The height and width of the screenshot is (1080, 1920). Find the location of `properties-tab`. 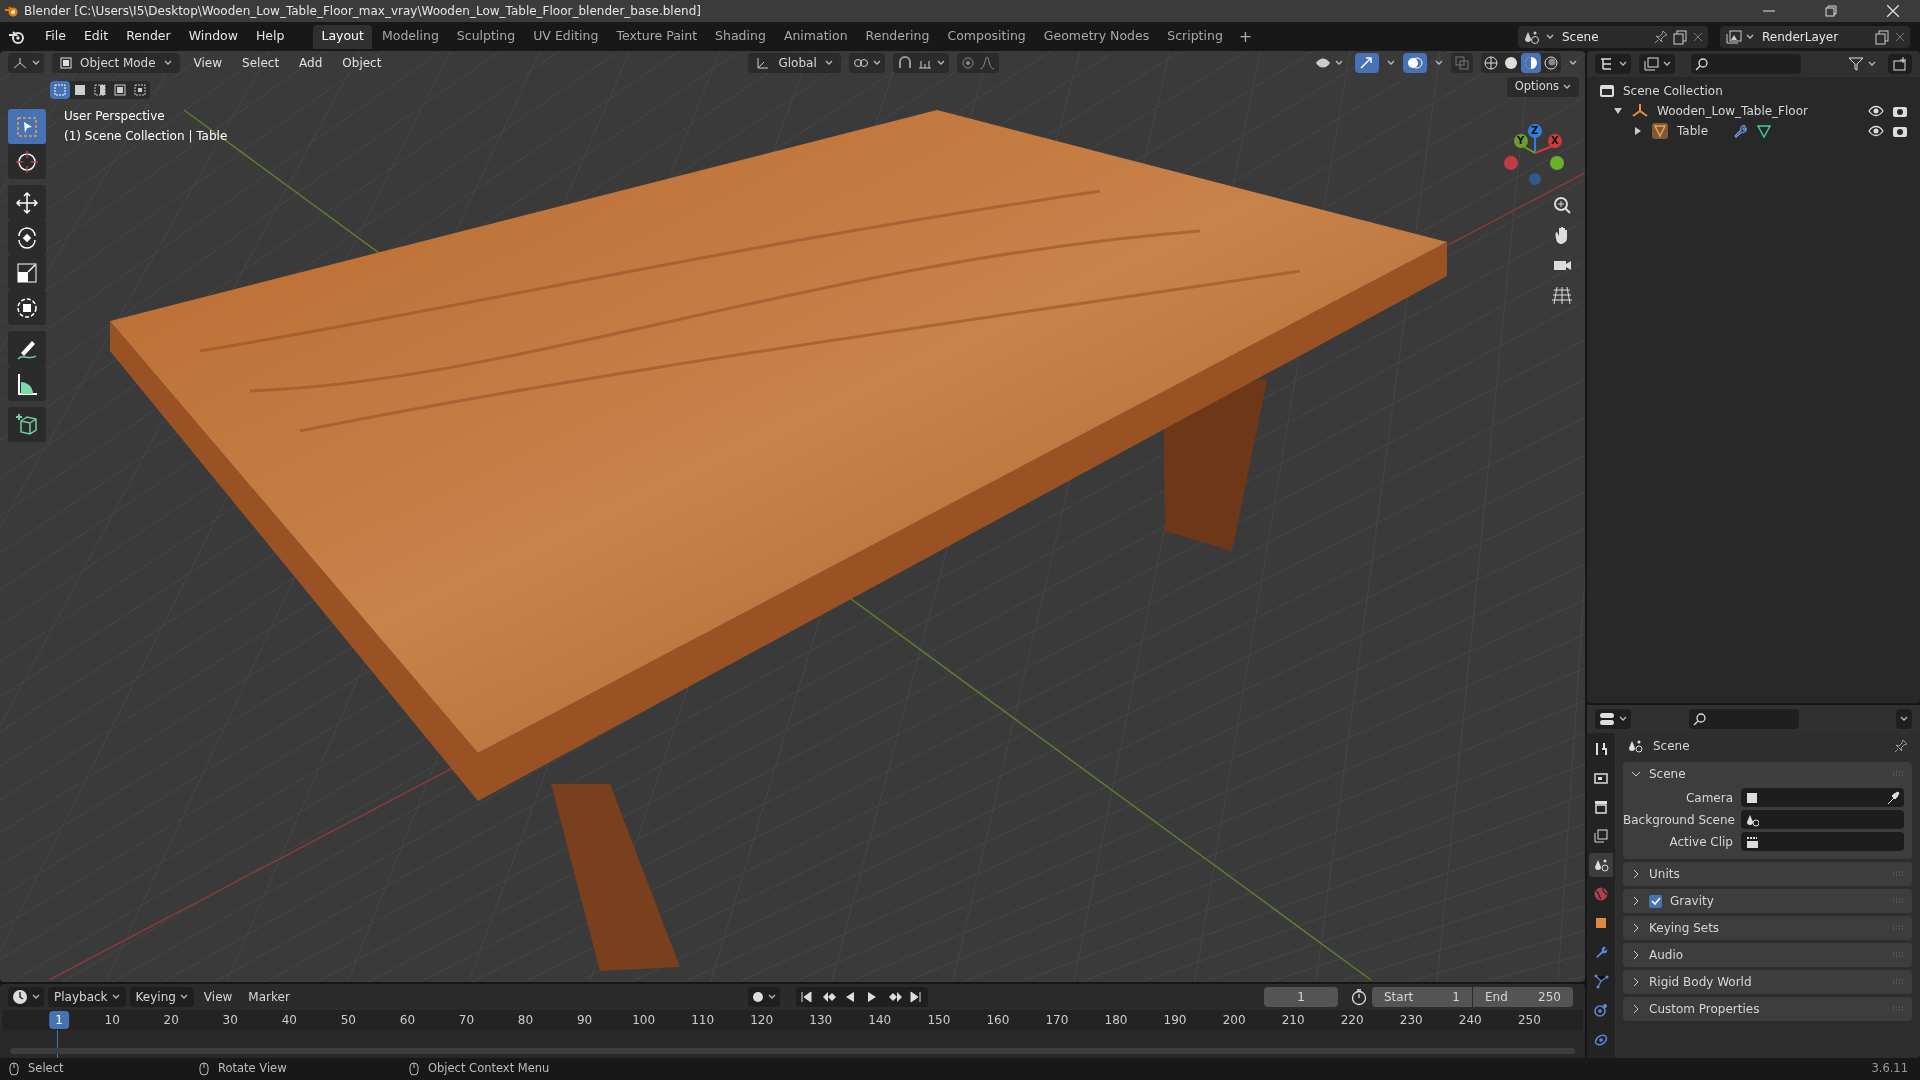

properties-tab is located at coordinates (1601, 865).